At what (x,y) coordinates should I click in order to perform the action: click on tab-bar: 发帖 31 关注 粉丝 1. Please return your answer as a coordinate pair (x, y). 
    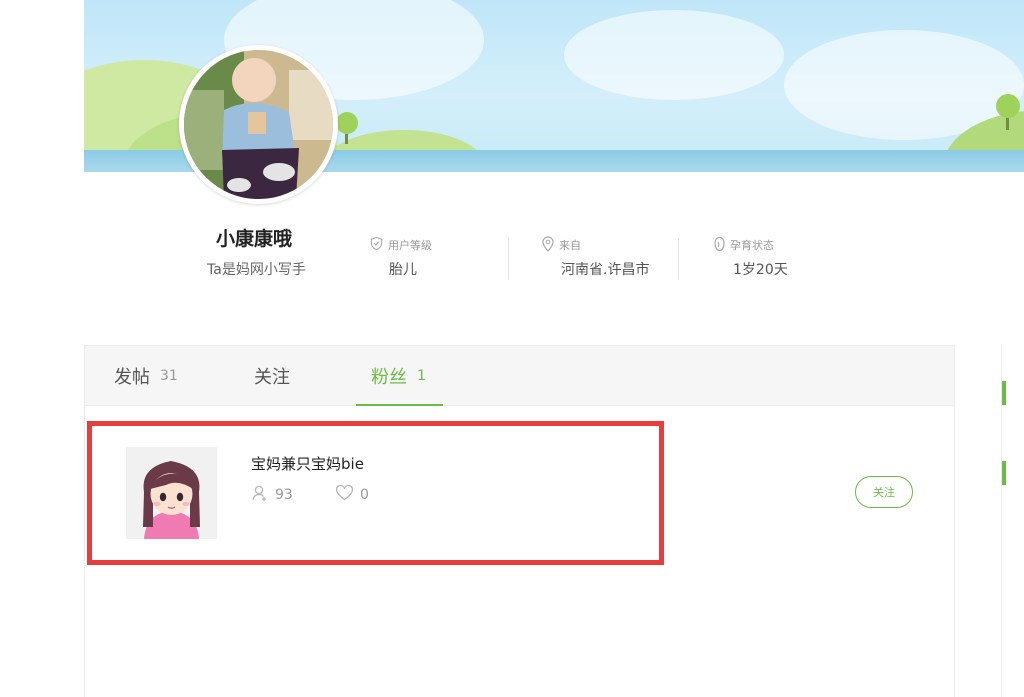
    Looking at the image, I should click on (519, 376).